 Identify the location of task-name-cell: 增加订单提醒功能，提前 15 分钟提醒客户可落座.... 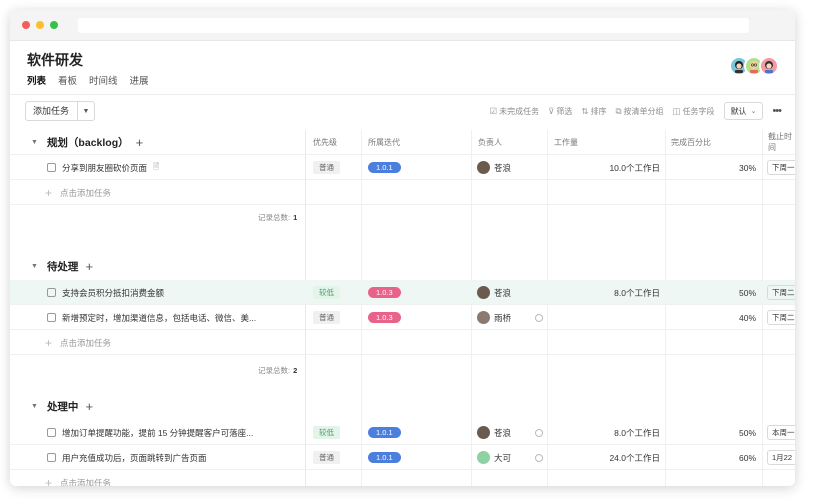
(172, 432).